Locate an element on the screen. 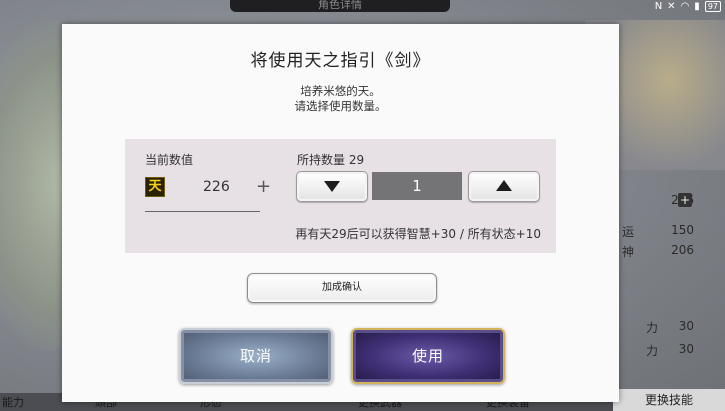  bonus-note: 再有天29后可以获得智慧+30 / 所有状态+10 is located at coordinates (418, 234).